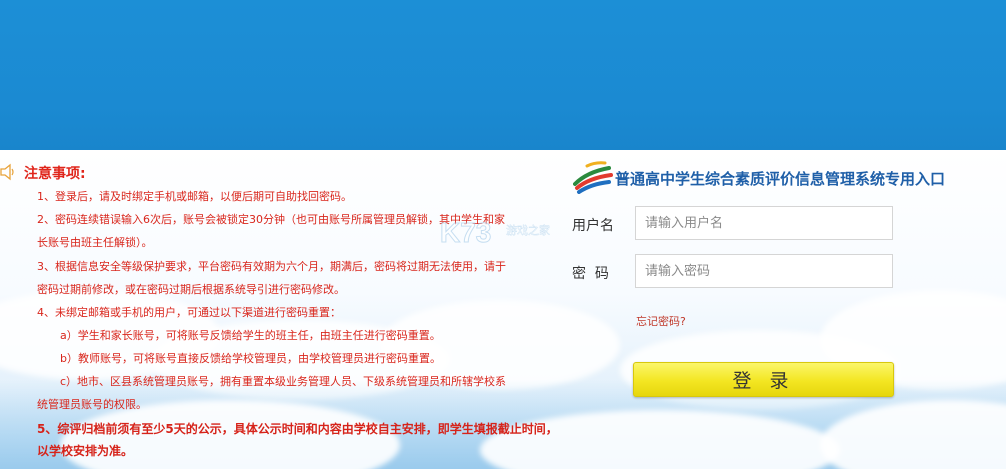 This screenshot has width=1006, height=469. What do you see at coordinates (7, 172) in the screenshot?
I see `speaker-icon` at bounding box center [7, 172].